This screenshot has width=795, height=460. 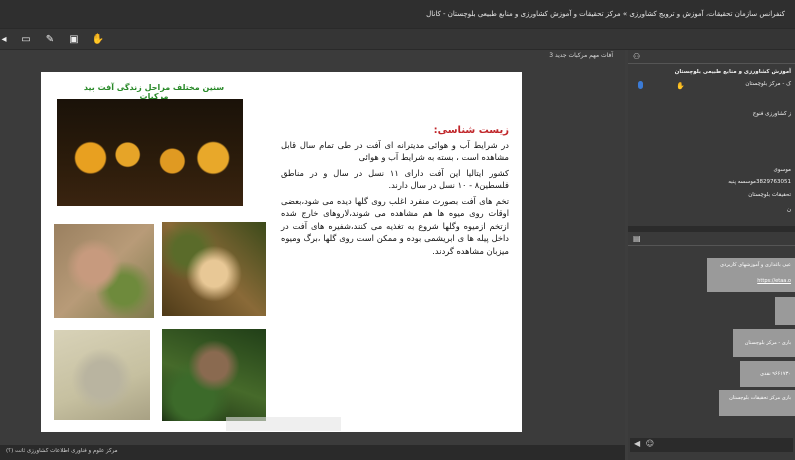 I want to click on slide-heading: زیست شناسی:, so click(x=471, y=130).